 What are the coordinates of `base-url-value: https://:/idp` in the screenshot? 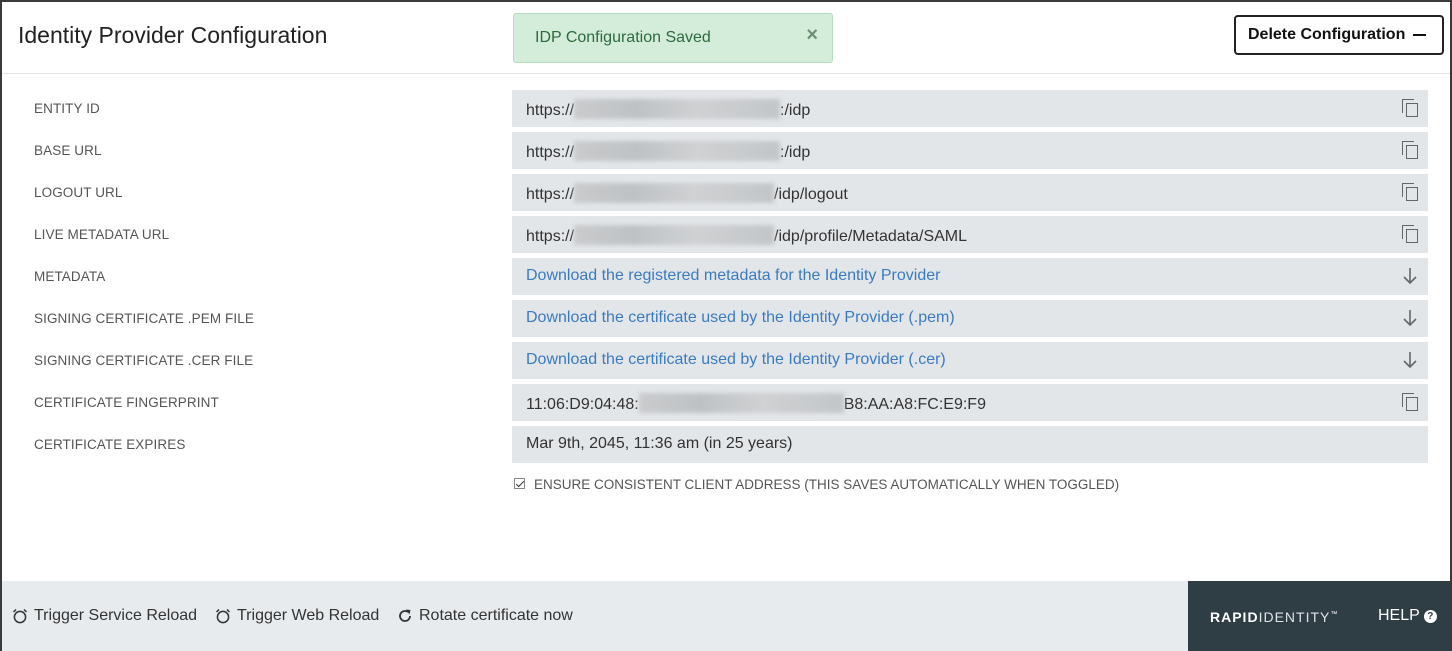 It's located at (668, 151).